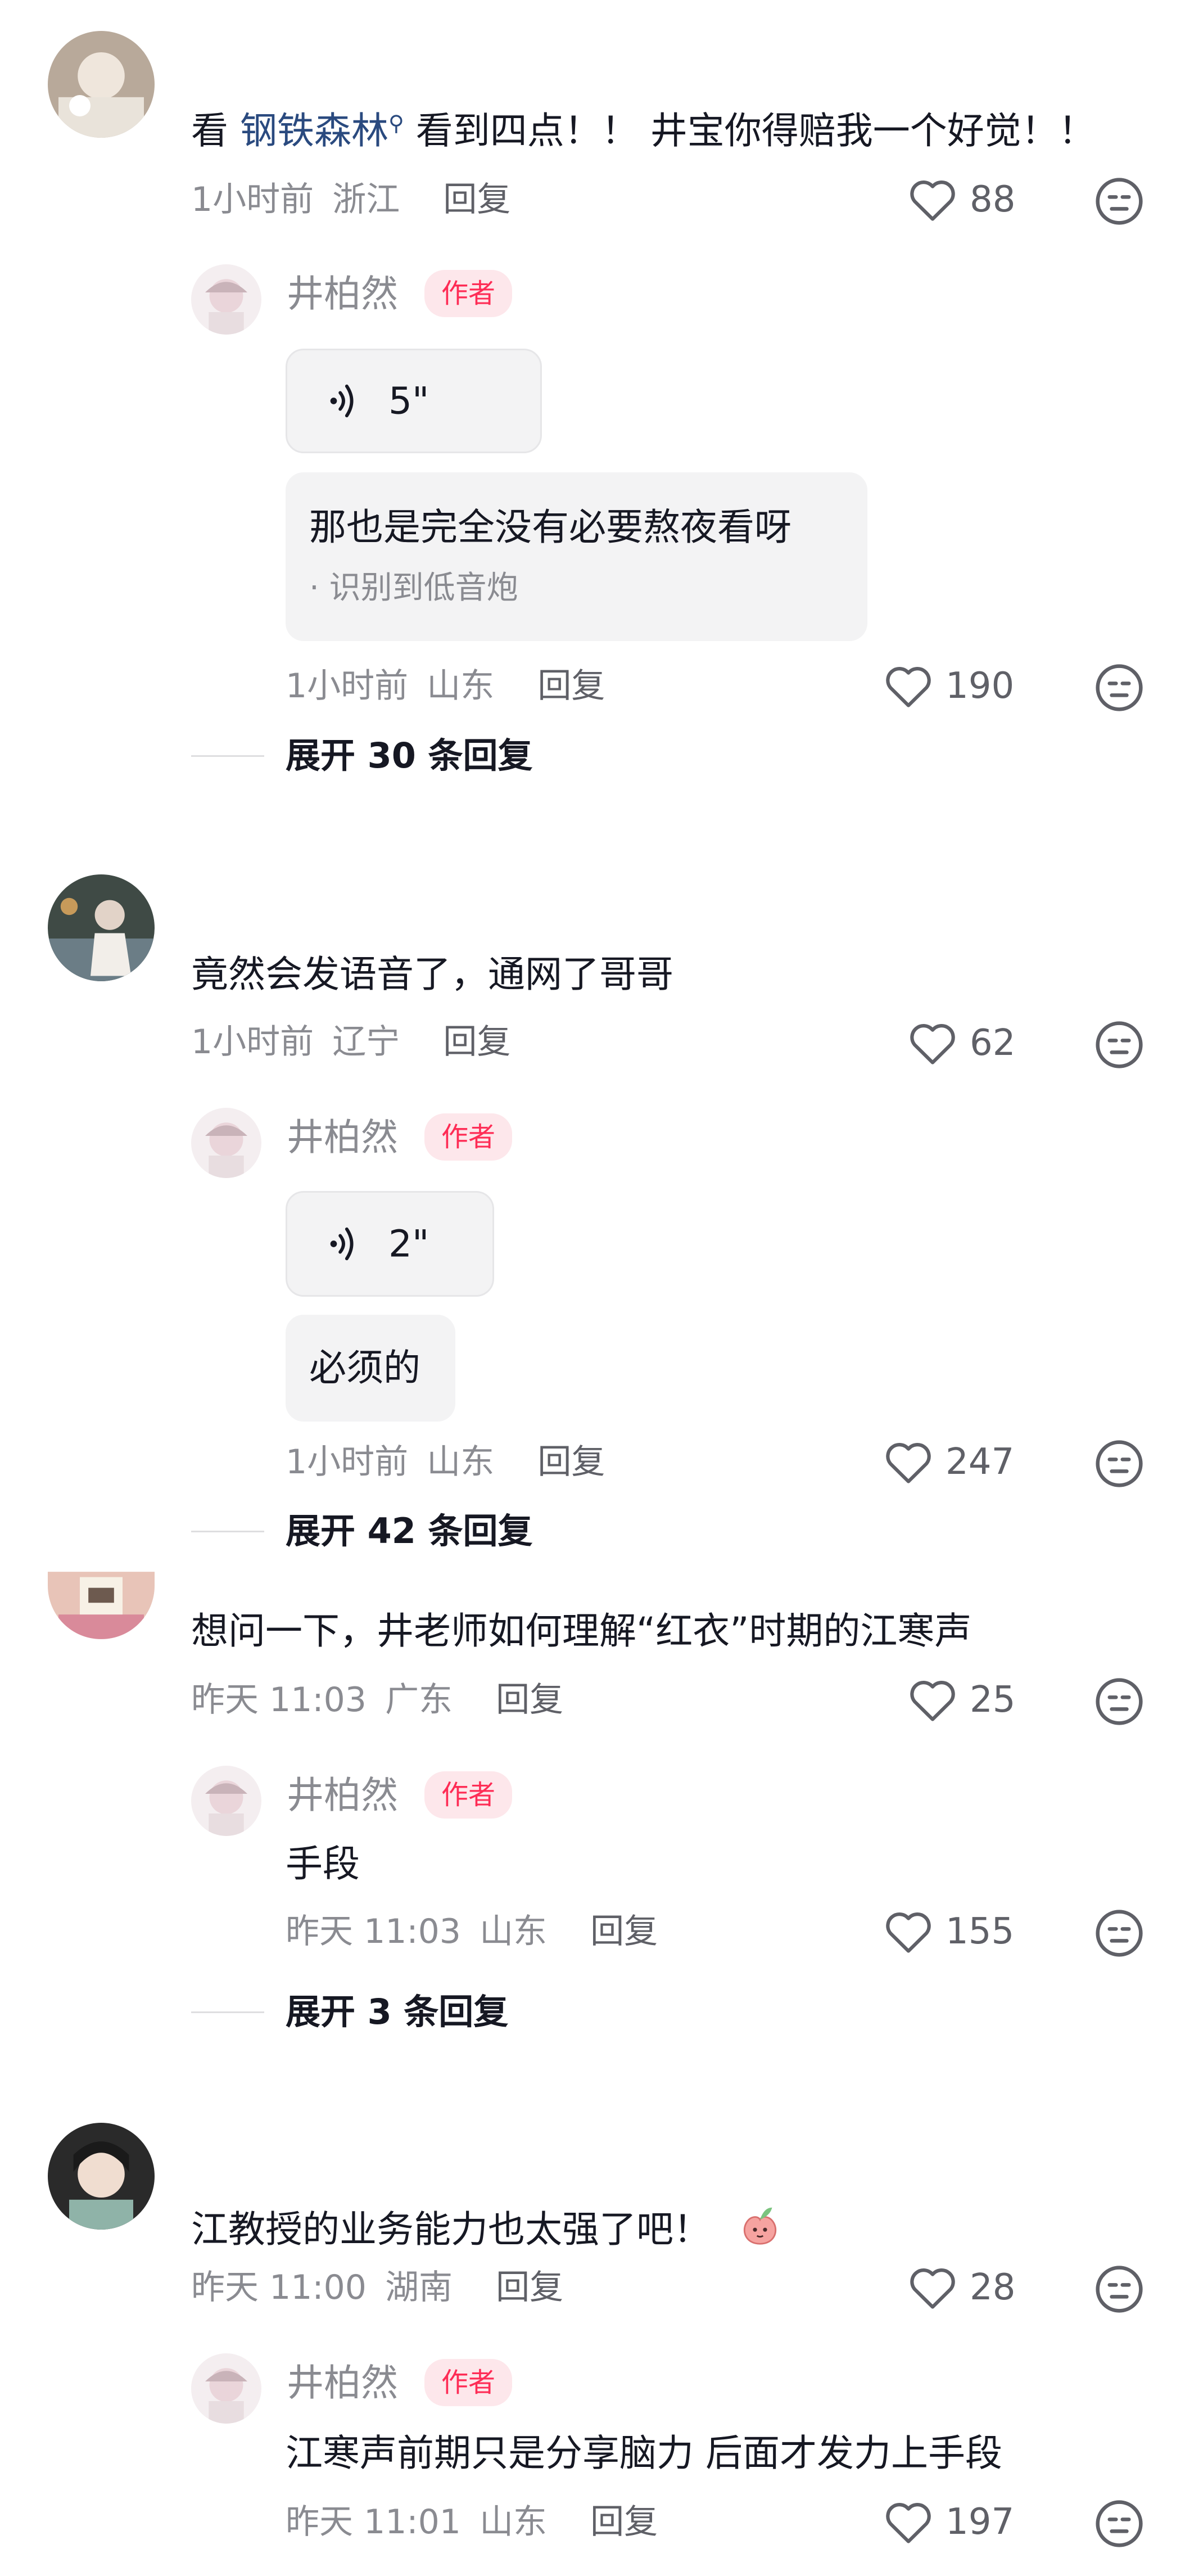  What do you see at coordinates (980, 2522) in the screenshot?
I see `like-count: 197` at bounding box center [980, 2522].